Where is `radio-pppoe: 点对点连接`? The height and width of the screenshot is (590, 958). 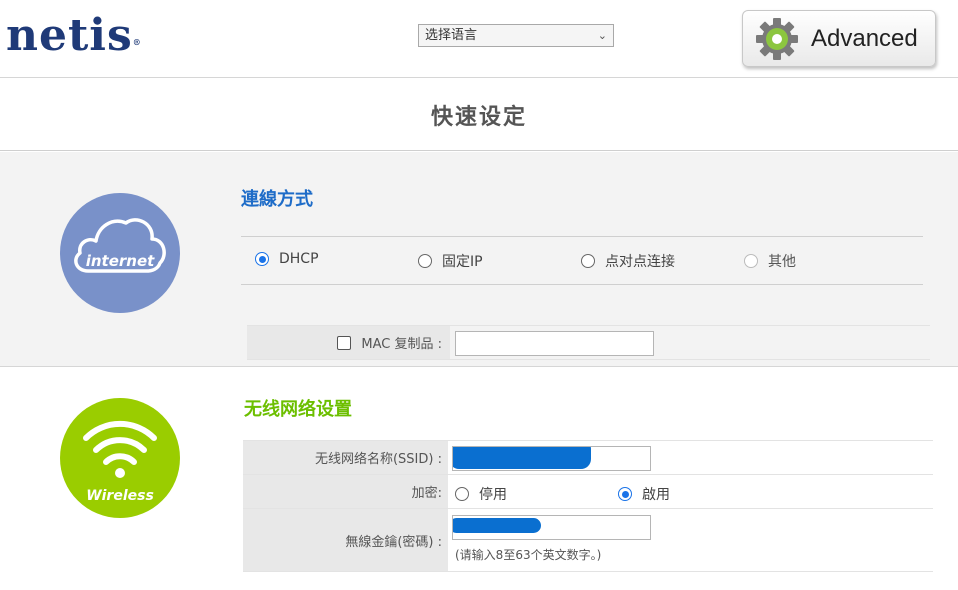
radio-pppoe: 点对点连接 is located at coordinates (628, 261).